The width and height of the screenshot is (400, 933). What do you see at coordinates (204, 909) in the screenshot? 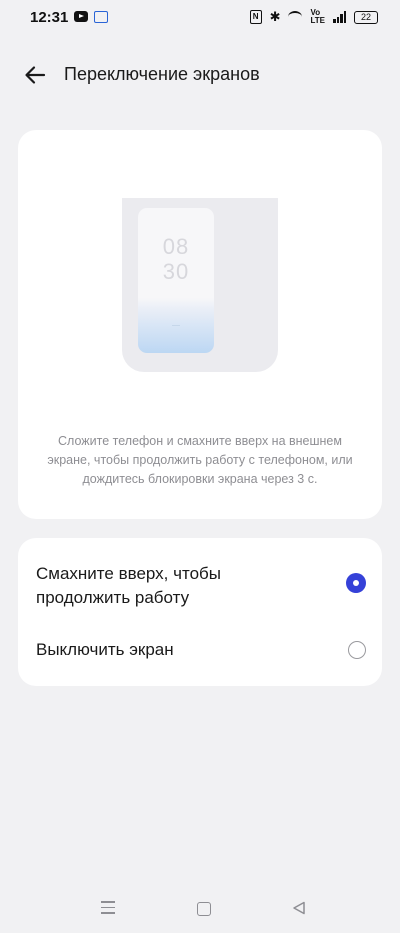
I see `home-icon` at bounding box center [204, 909].